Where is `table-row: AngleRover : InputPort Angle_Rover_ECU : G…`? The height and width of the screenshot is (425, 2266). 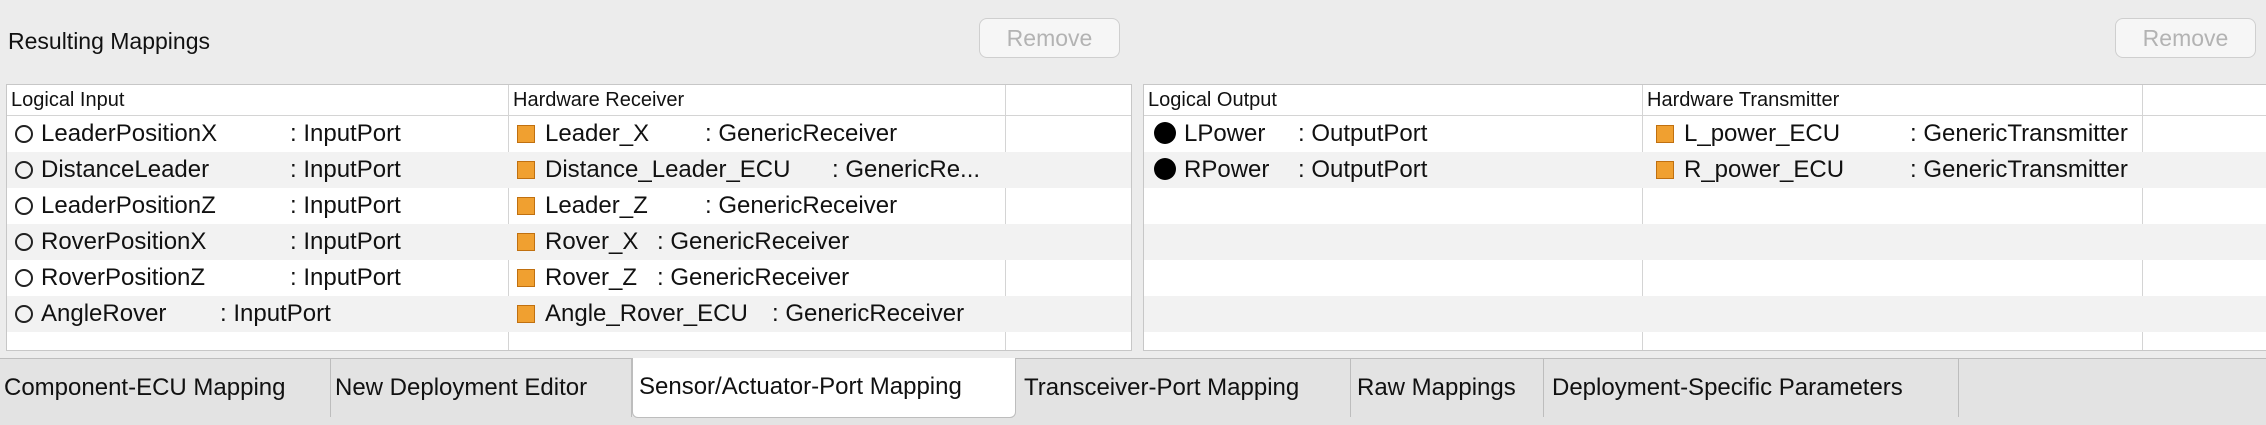 table-row: AngleRover : InputPort Angle_Rover_ECU : G… is located at coordinates (569, 314).